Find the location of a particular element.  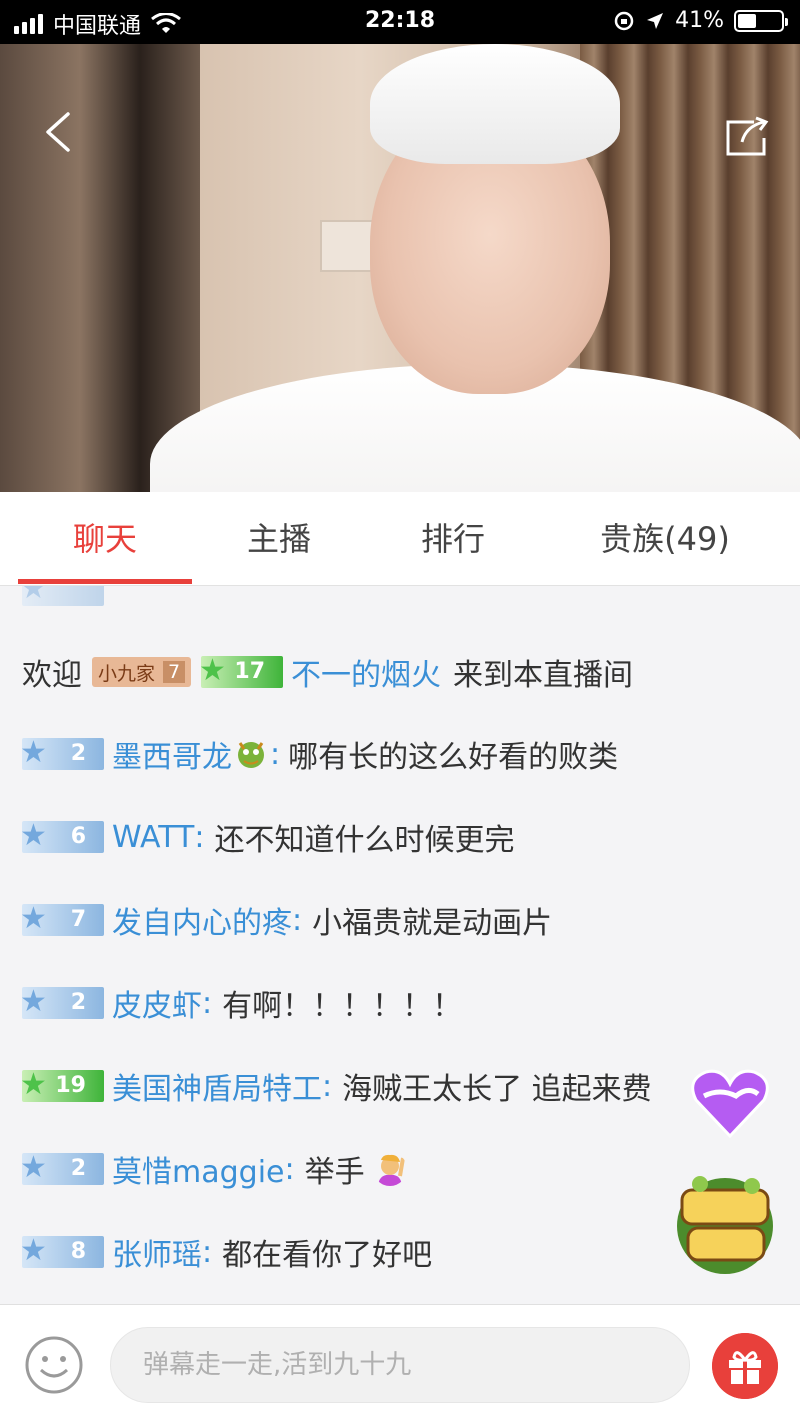

chat-message: ★ 7 发自内心的疼: 小福贵就是动画片 is located at coordinates (286, 920).